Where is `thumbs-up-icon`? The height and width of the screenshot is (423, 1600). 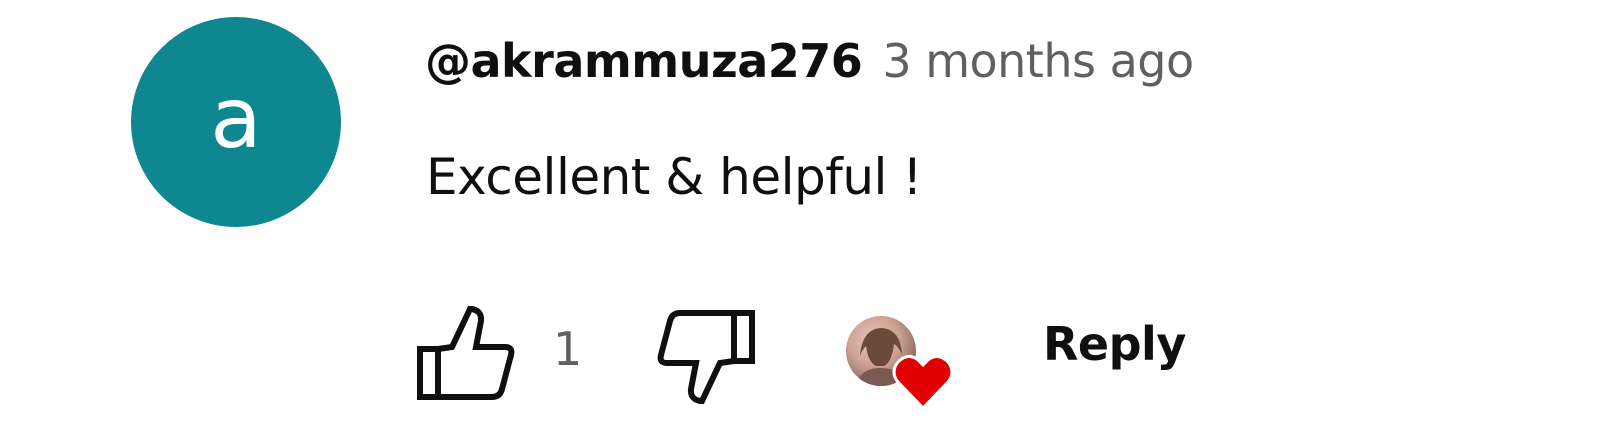
thumbs-up-icon is located at coordinates (466, 353).